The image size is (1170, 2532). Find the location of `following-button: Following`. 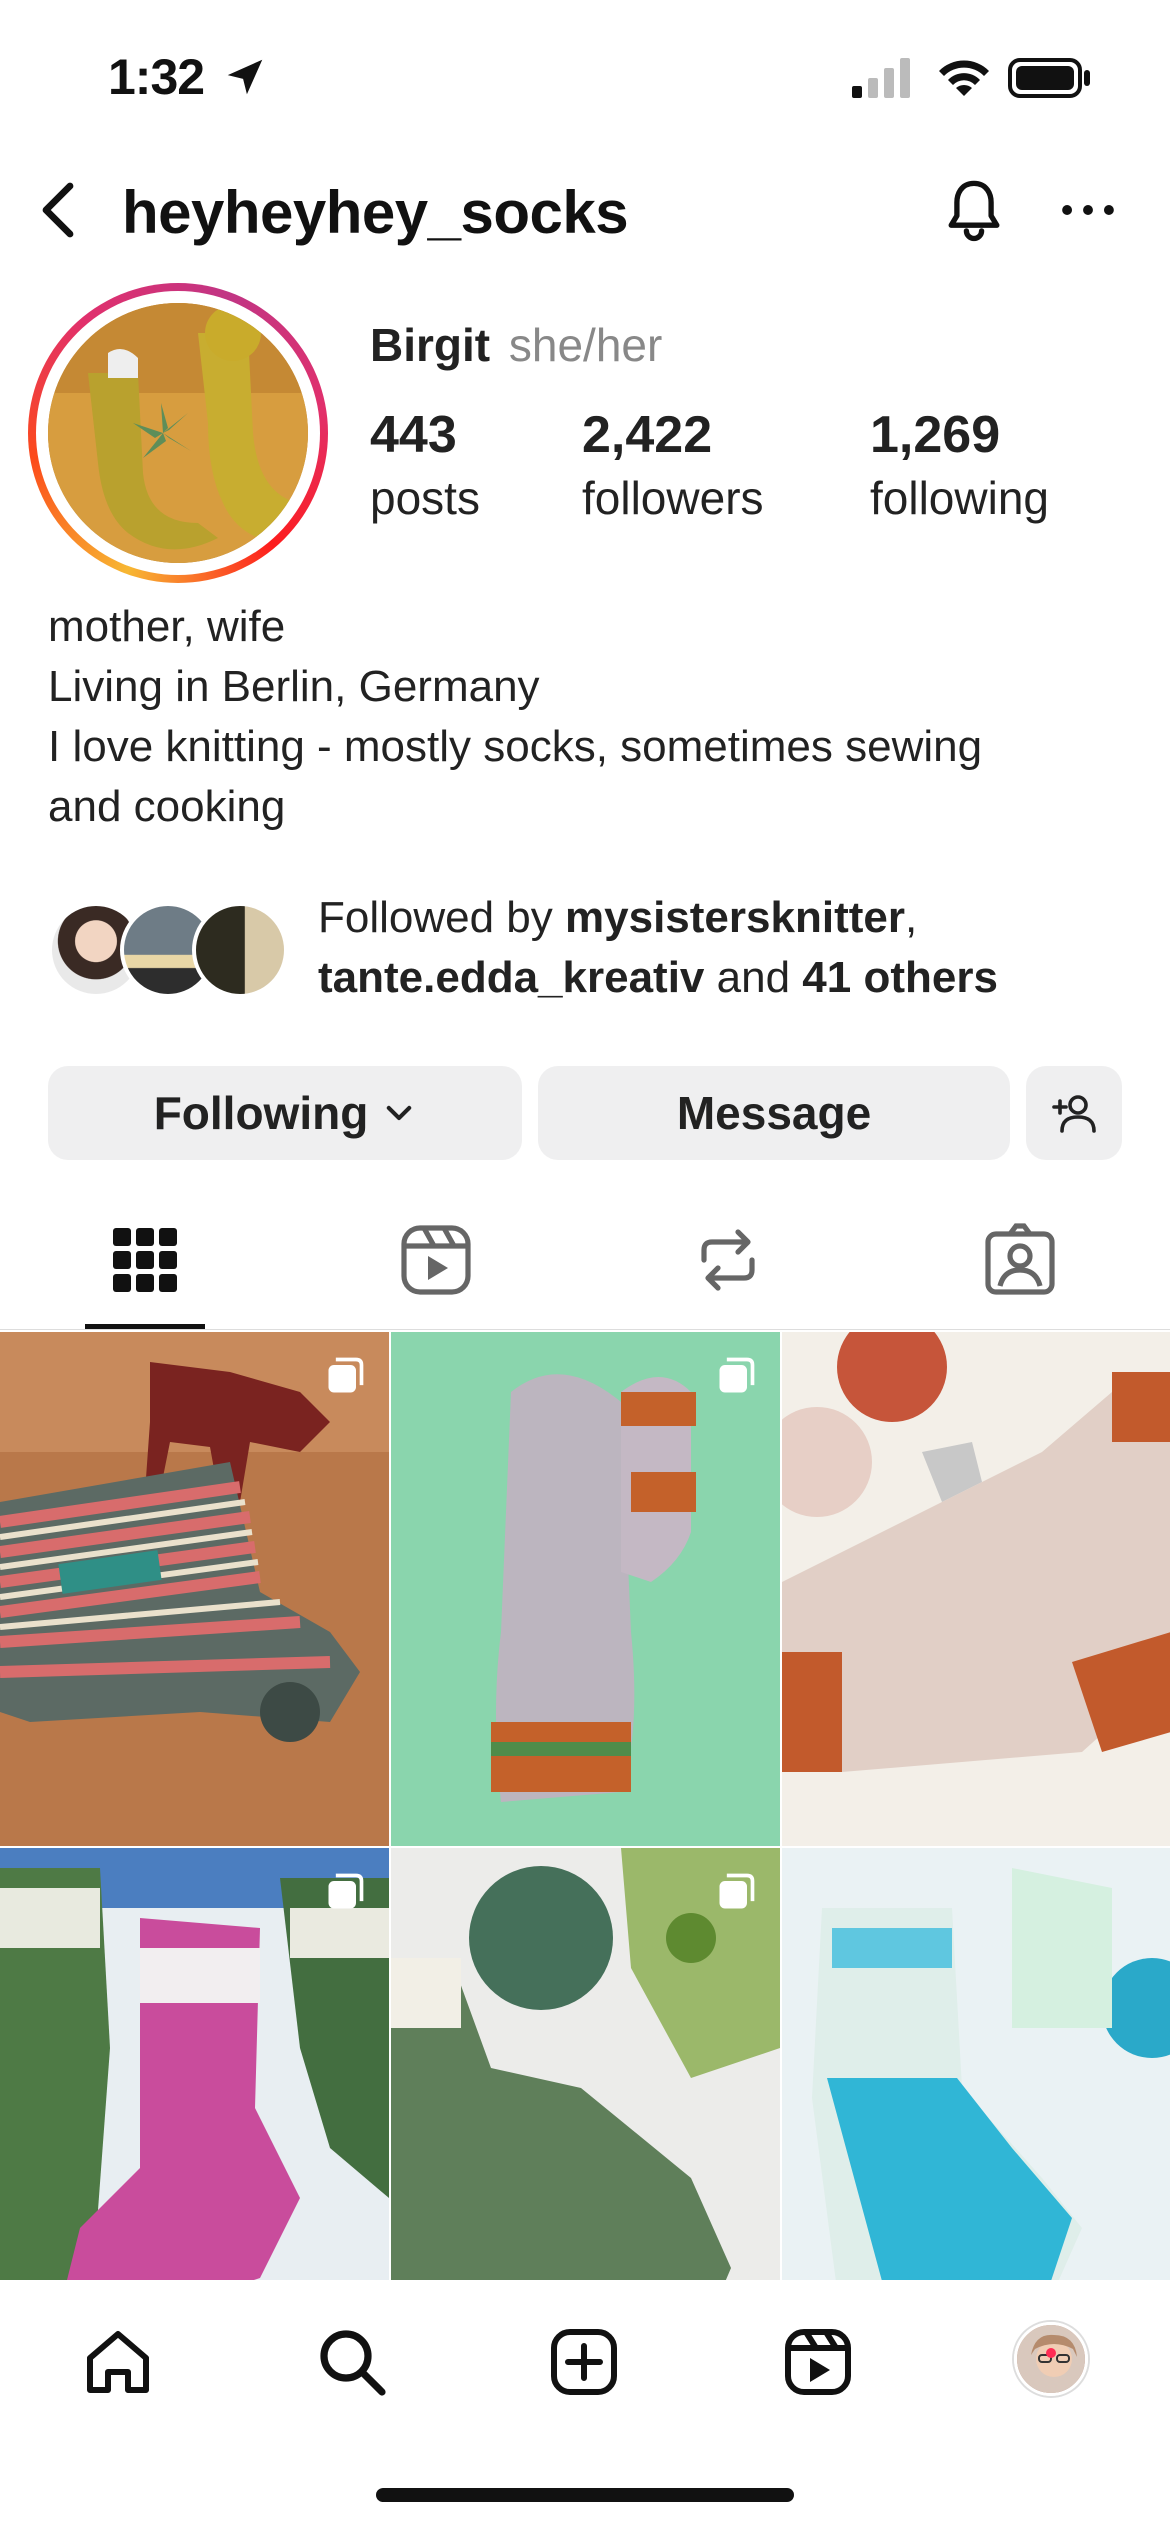

following-button: Following is located at coordinates (285, 1113).